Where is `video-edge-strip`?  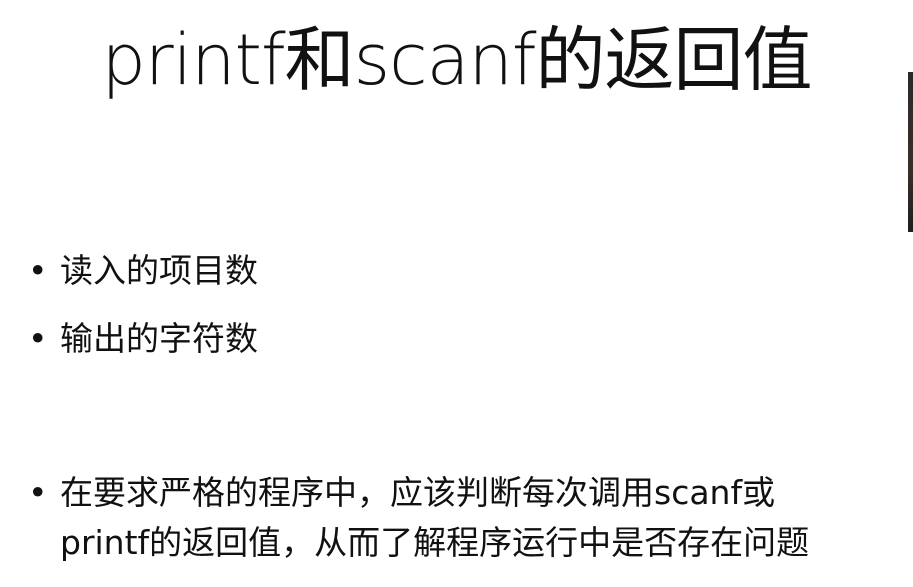
video-edge-strip is located at coordinates (910, 152).